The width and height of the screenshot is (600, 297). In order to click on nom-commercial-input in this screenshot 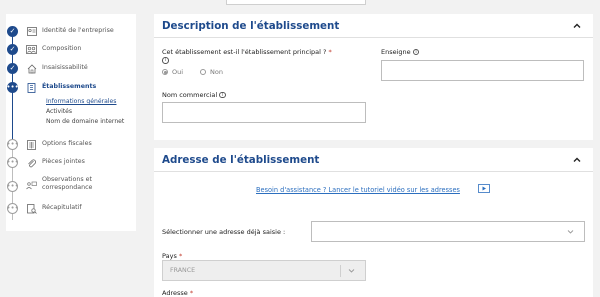, I will do `click(264, 112)`.